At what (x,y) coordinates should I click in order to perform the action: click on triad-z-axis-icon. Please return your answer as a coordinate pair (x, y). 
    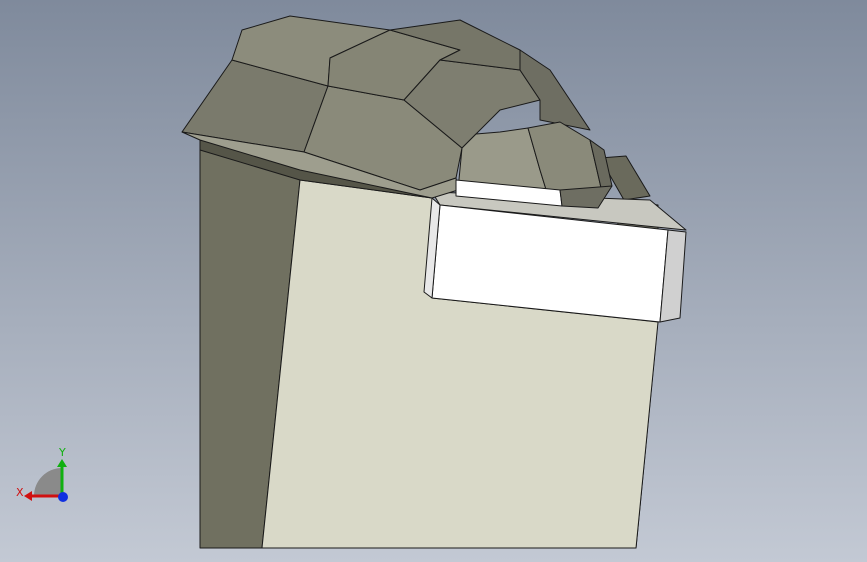
    Looking at the image, I should click on (63, 497).